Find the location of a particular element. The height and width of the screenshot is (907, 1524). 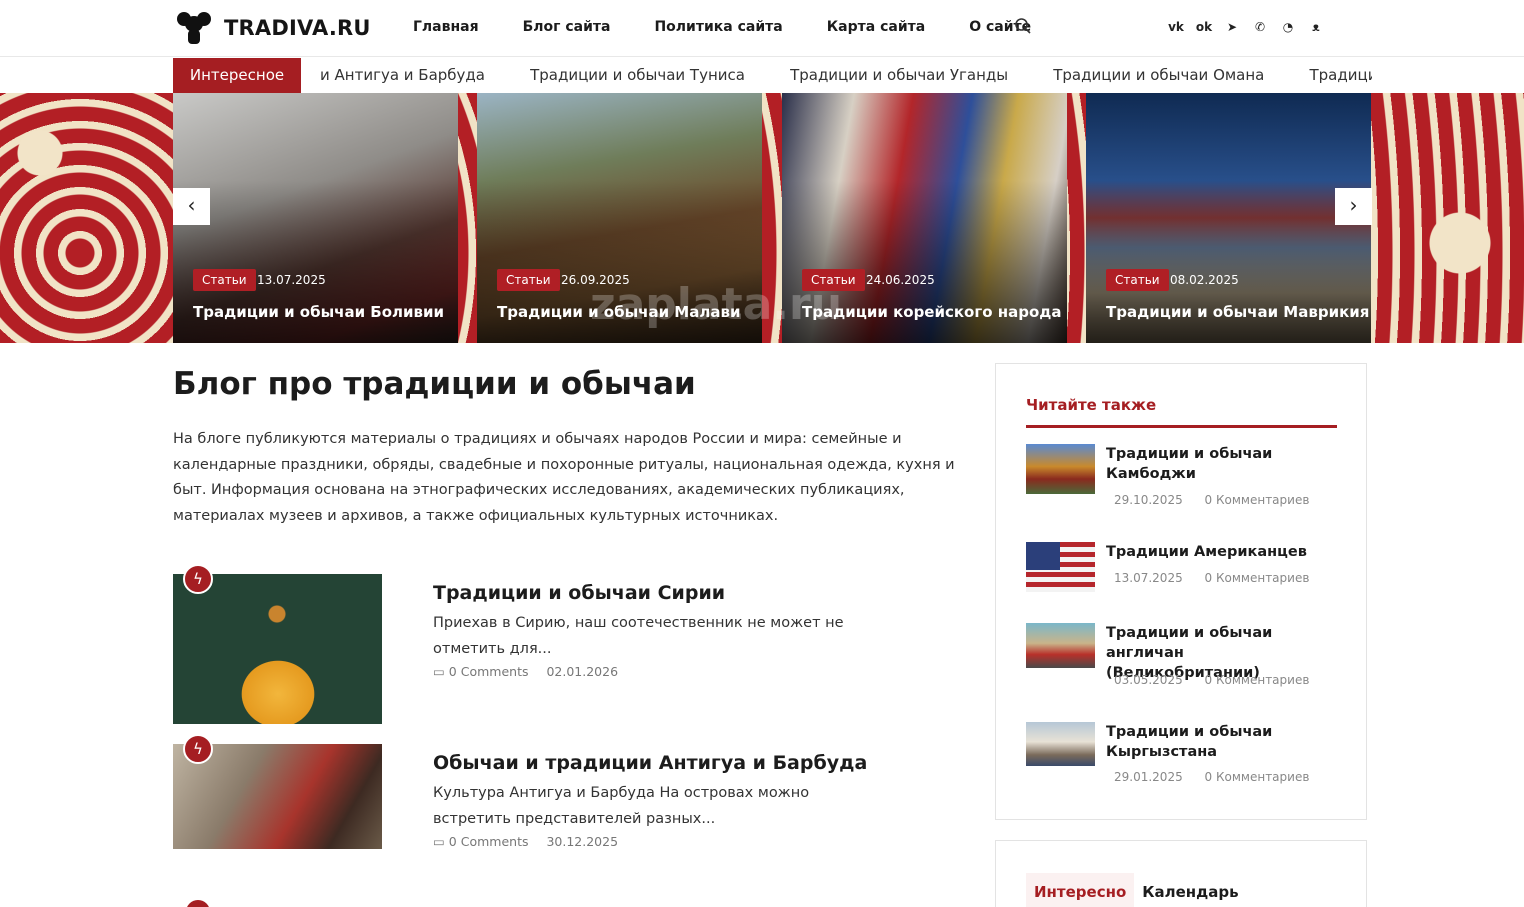

slider-prev-button: ‹ is located at coordinates (191, 206).